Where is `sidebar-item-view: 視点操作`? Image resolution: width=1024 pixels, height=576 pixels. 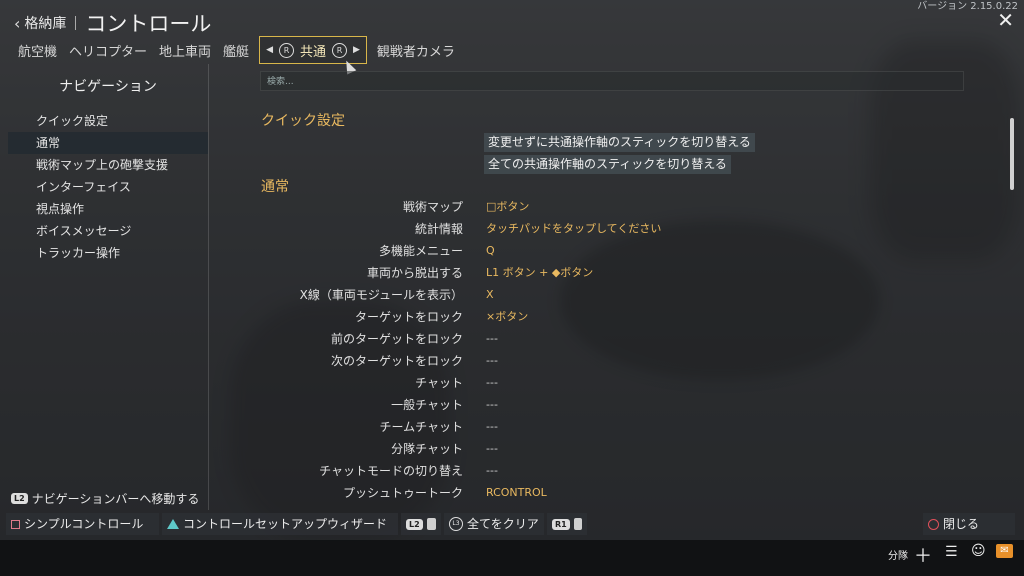
sidebar-item-view: 視点操作 is located at coordinates (108, 209).